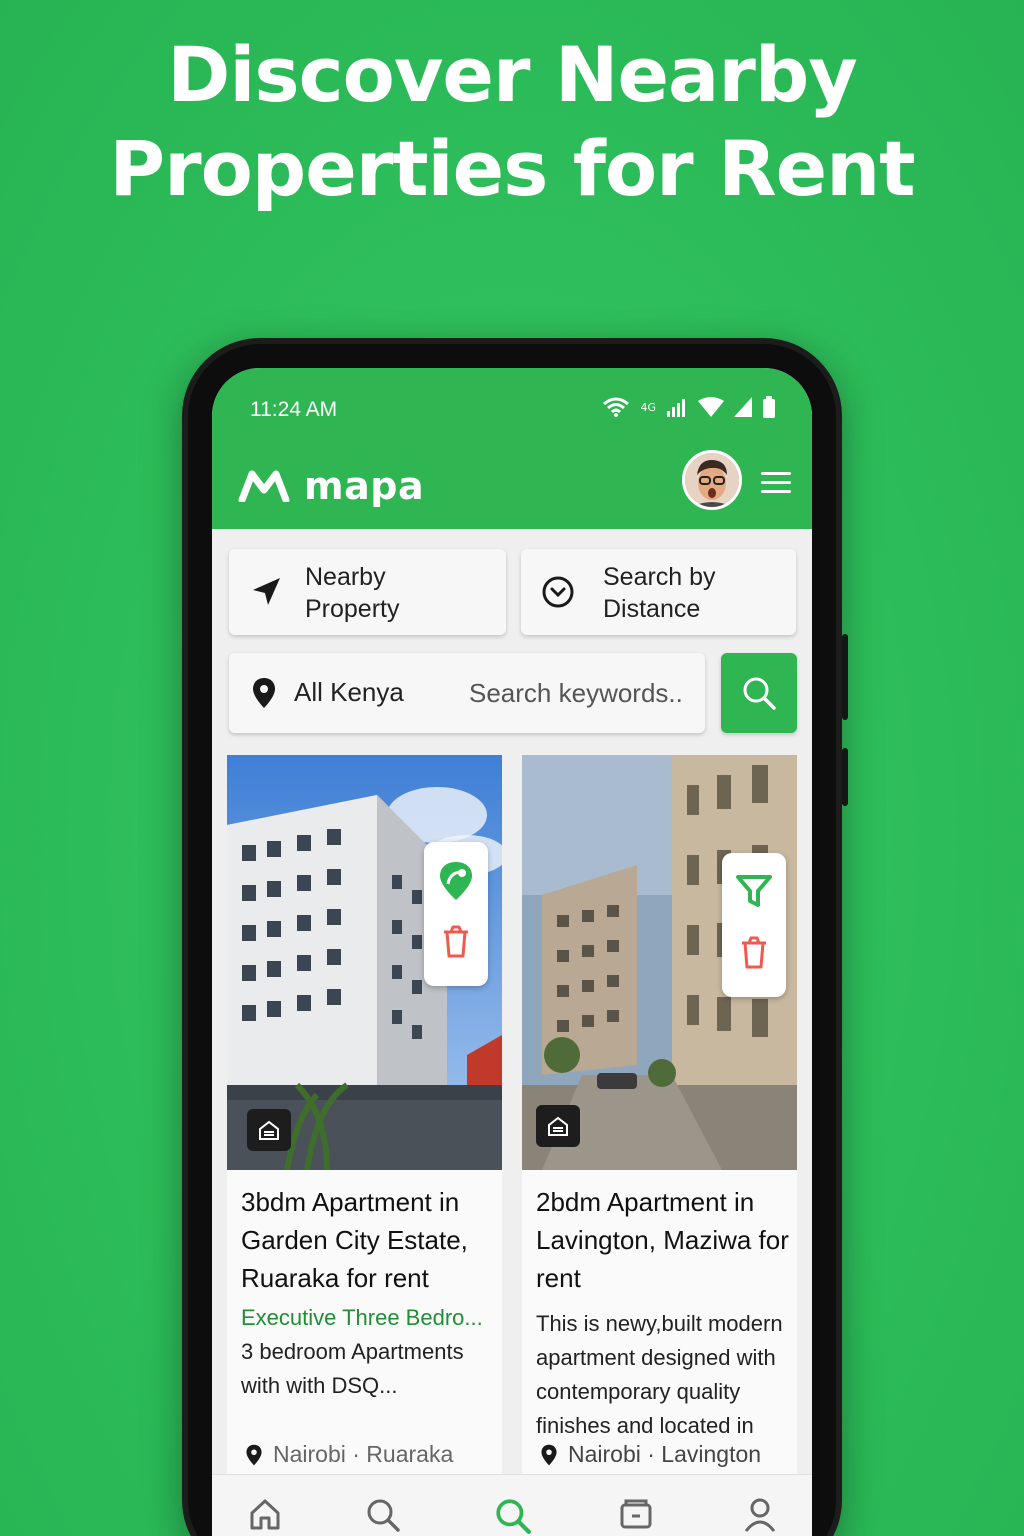  What do you see at coordinates (658, 592) in the screenshot?
I see `search-by-distance-button: Search by Distance` at bounding box center [658, 592].